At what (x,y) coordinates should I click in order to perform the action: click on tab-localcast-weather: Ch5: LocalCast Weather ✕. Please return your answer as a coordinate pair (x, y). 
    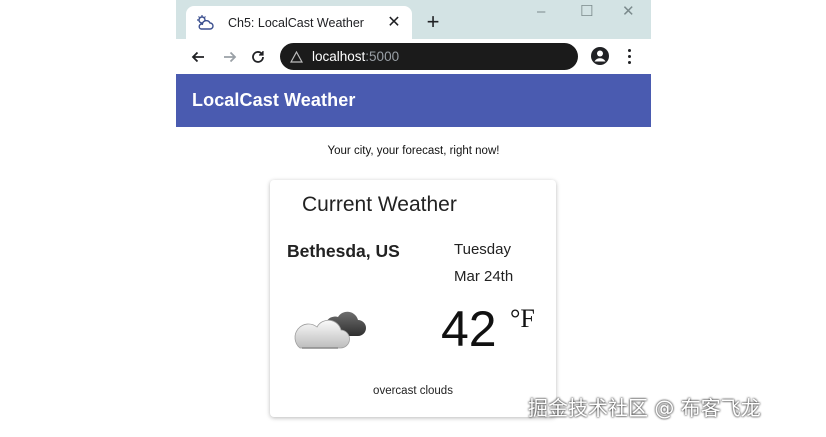
    Looking at the image, I should click on (299, 22).